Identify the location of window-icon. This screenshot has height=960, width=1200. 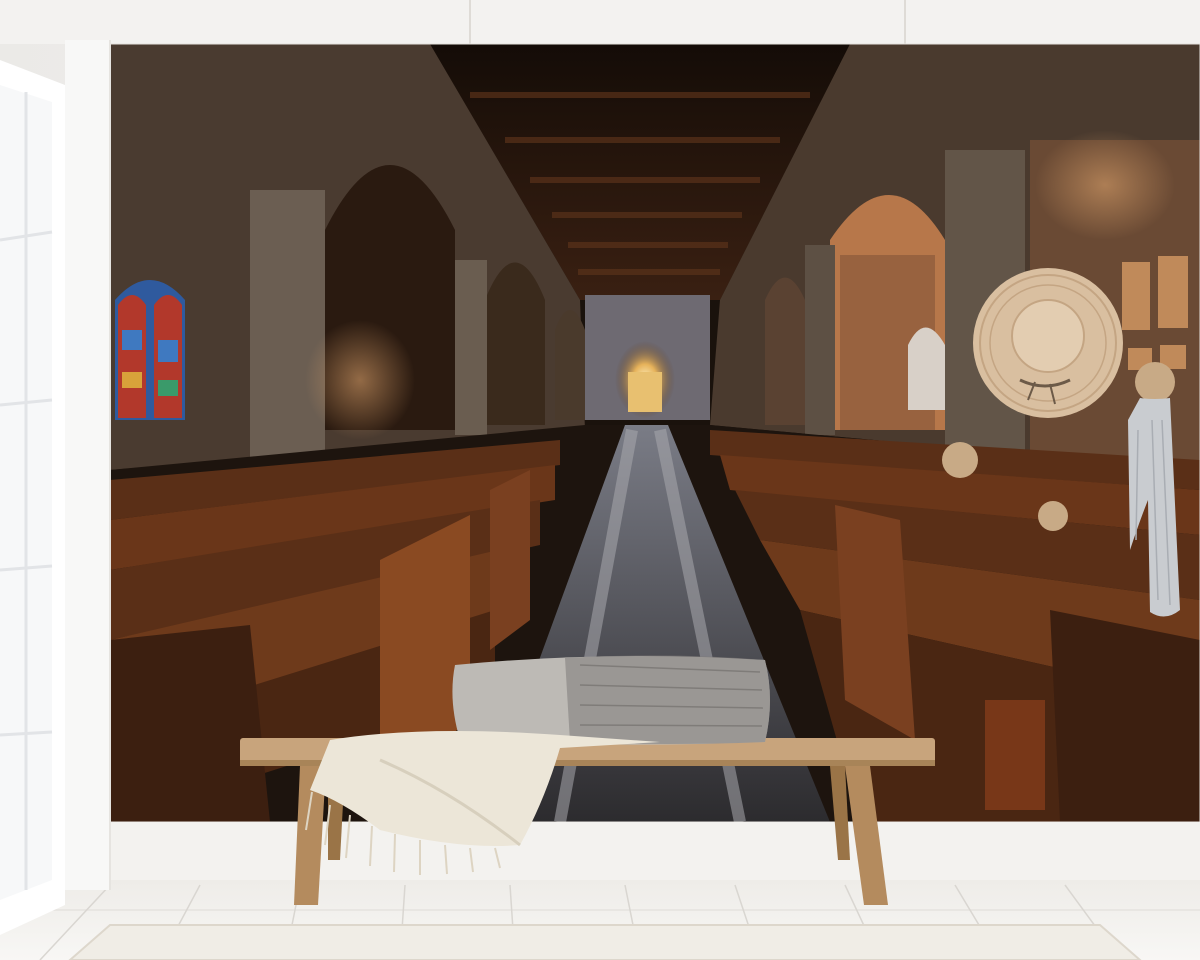
(55, 487).